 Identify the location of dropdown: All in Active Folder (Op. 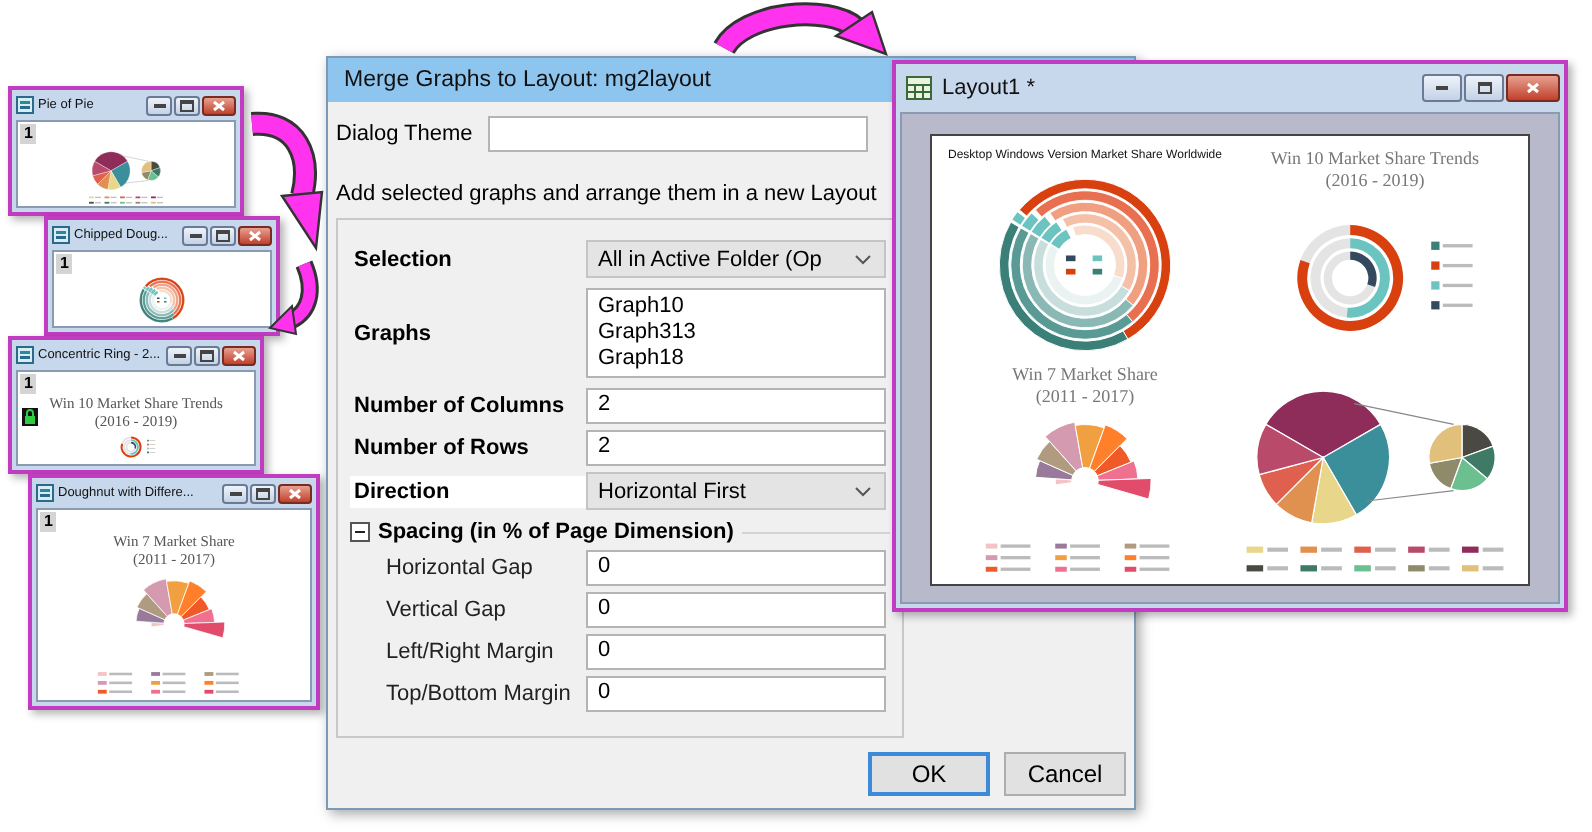
(736, 259).